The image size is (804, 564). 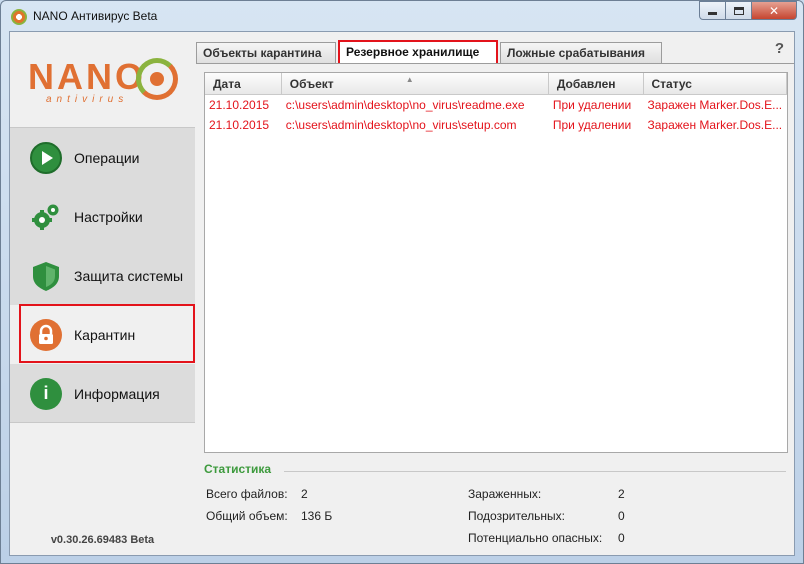 What do you see at coordinates (46, 393) in the screenshot?
I see `info-icon: i` at bounding box center [46, 393].